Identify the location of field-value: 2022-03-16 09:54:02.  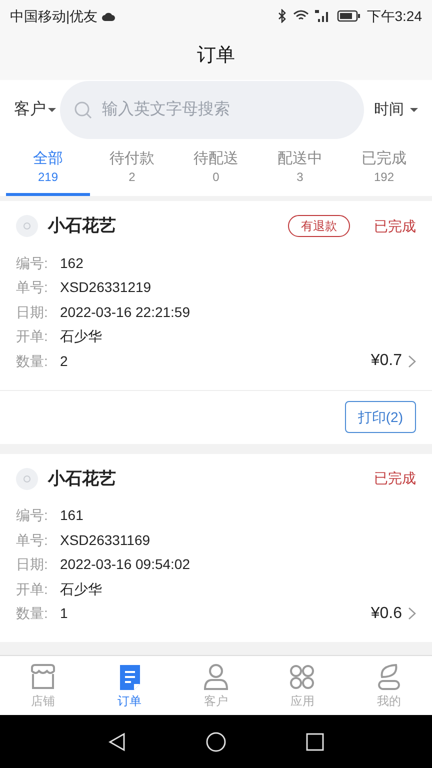
(125, 564).